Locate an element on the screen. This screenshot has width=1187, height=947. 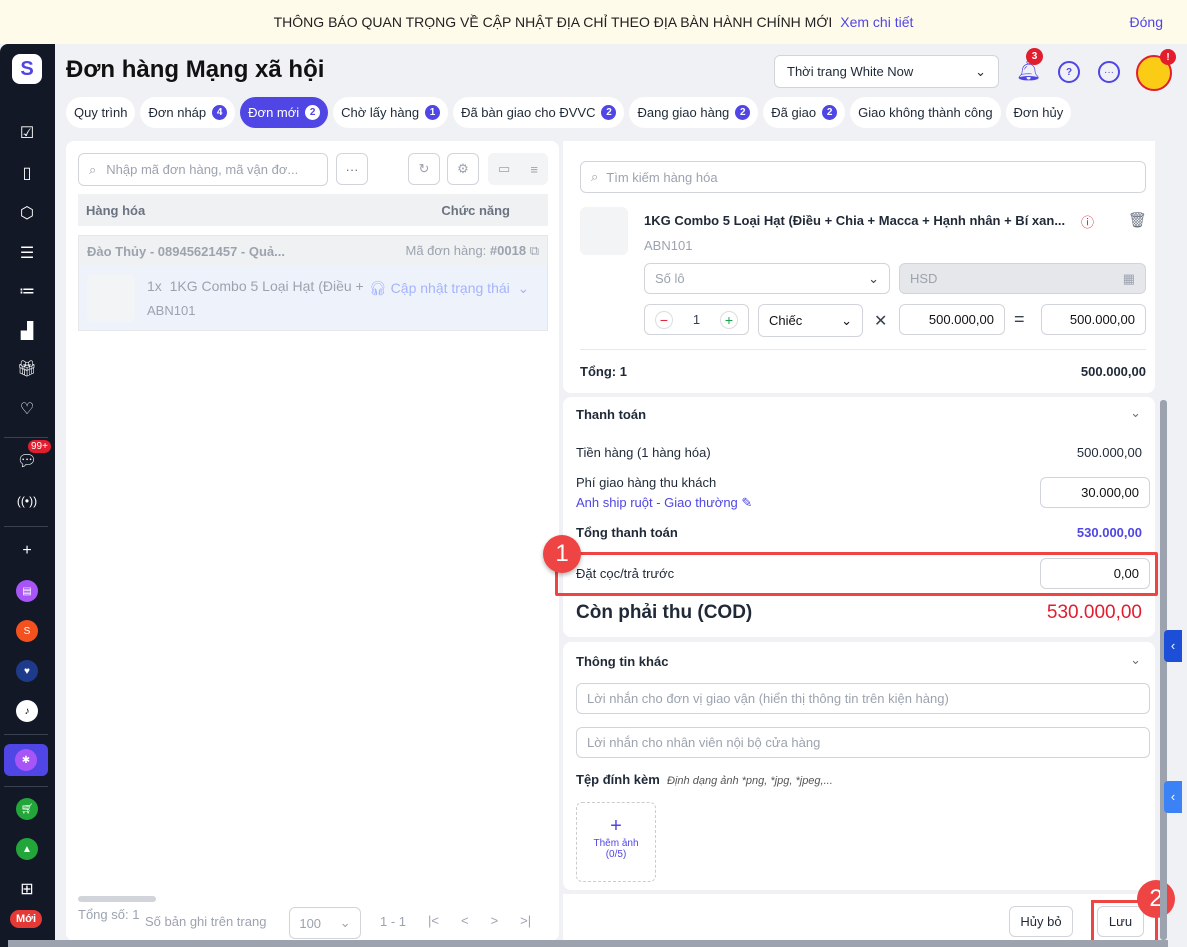
order-check-icon: ☑ is located at coordinates (27, 133).